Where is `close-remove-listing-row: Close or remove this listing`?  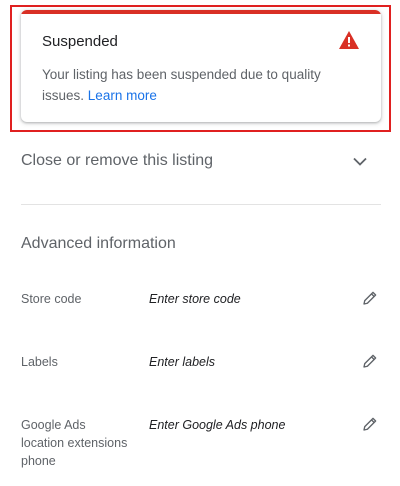 close-remove-listing-row: Close or remove this listing is located at coordinates (201, 162).